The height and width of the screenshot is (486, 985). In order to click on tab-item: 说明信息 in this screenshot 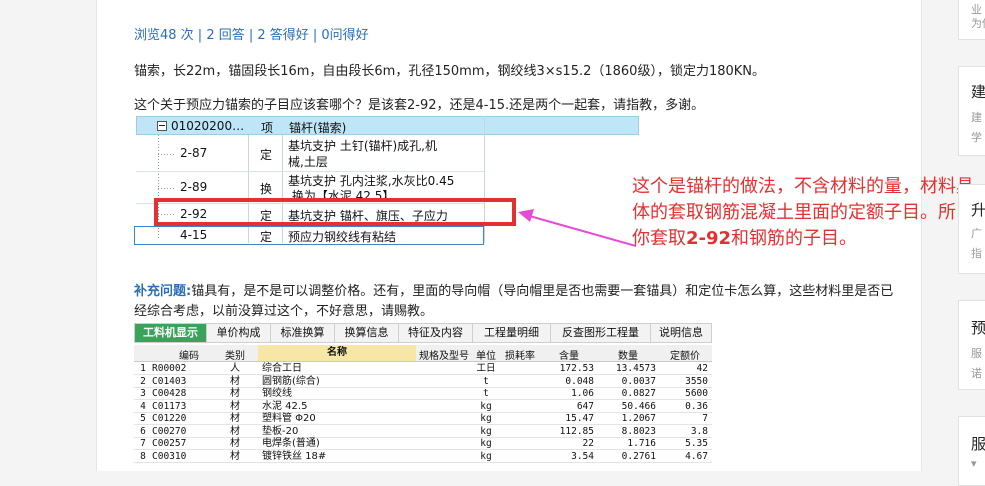, I will do `click(681, 333)`.